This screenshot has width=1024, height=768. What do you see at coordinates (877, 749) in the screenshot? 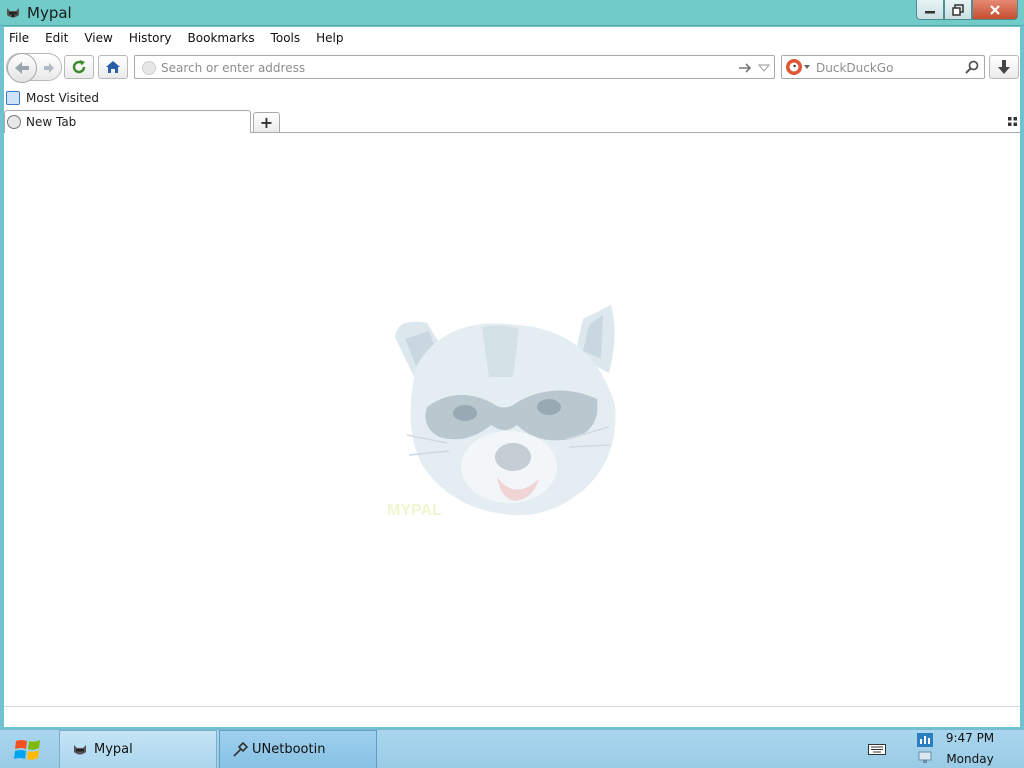
I see `keyboard-icon` at bounding box center [877, 749].